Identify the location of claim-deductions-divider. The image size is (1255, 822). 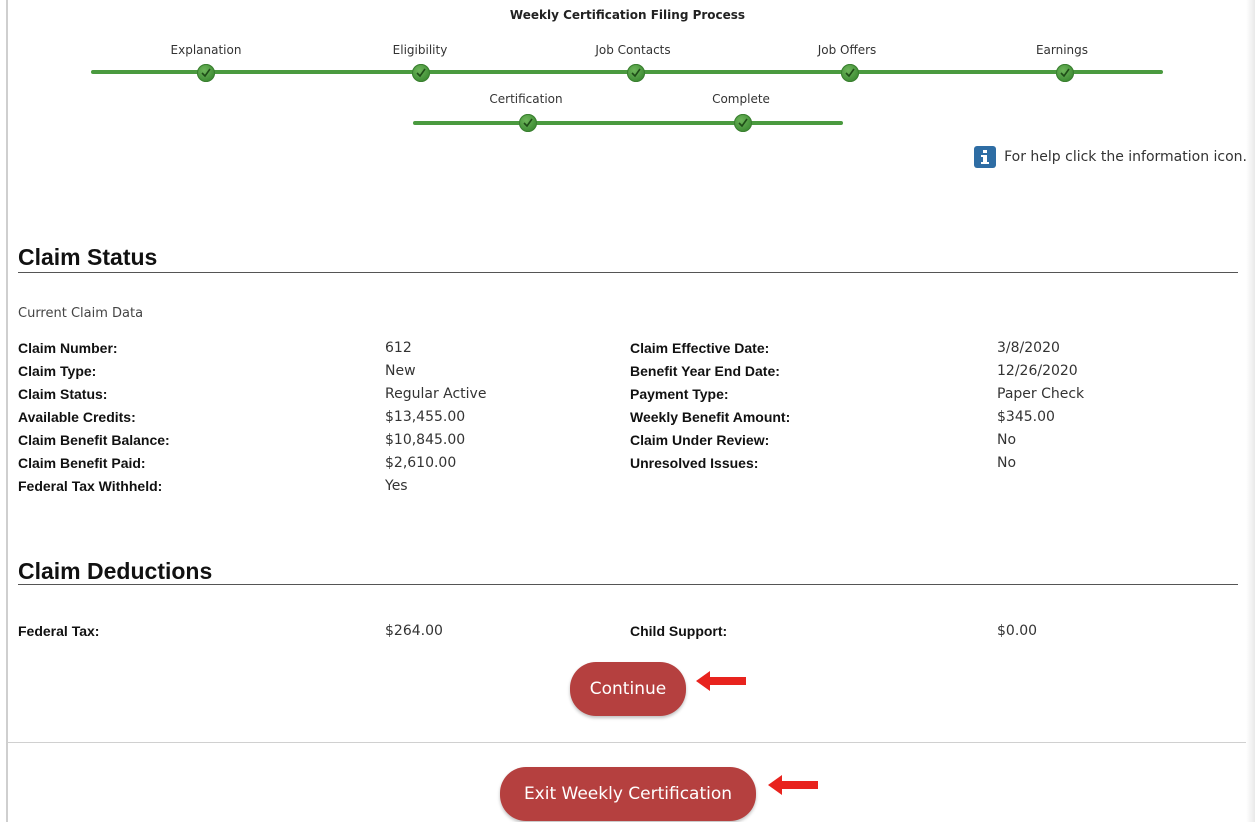
(628, 584).